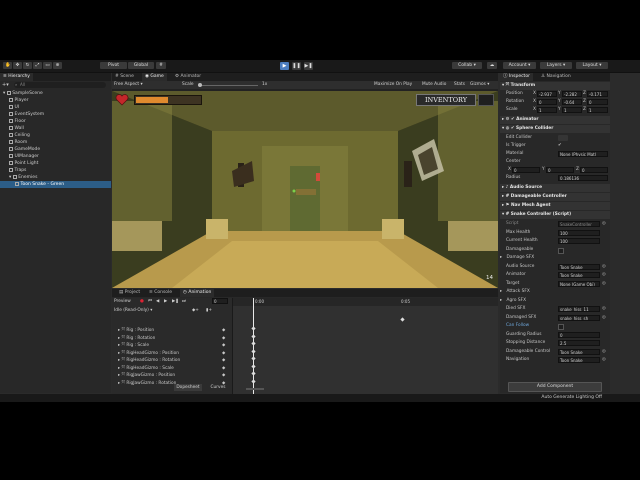 This screenshot has height=480, width=640. Describe the element at coordinates (459, 84) in the screenshot. I see `stats-toggle: Stats` at that location.